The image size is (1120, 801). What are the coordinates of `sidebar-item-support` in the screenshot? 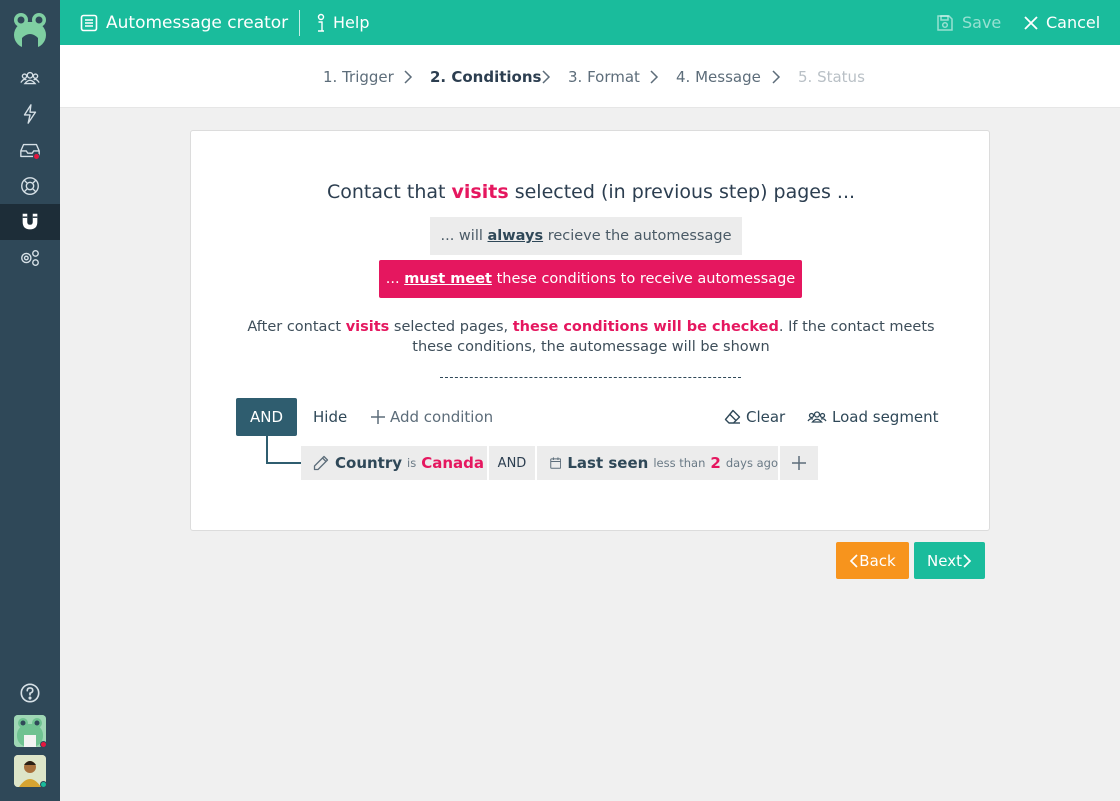 It's located at (30, 186).